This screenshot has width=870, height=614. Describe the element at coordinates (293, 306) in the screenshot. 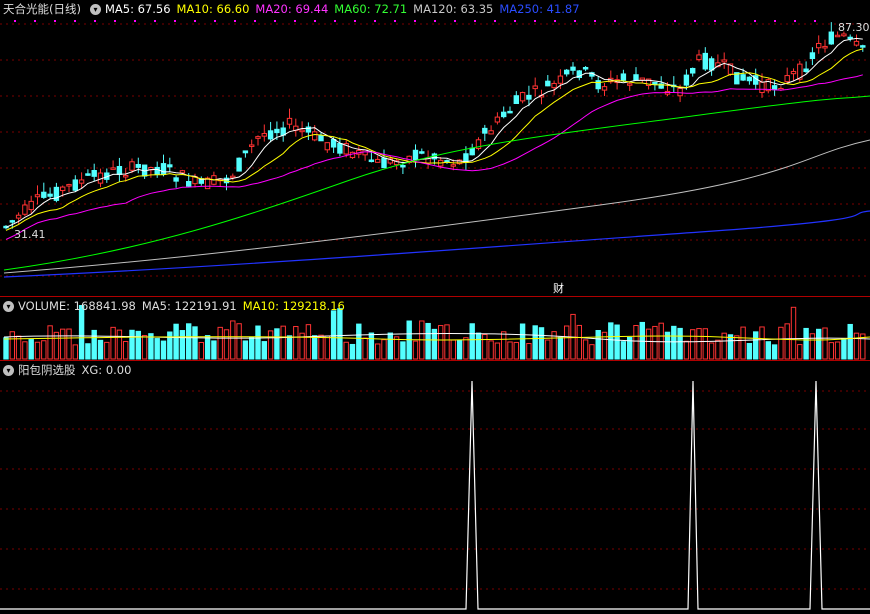

I see `volume-ma10: MA10: 129218.16` at that location.